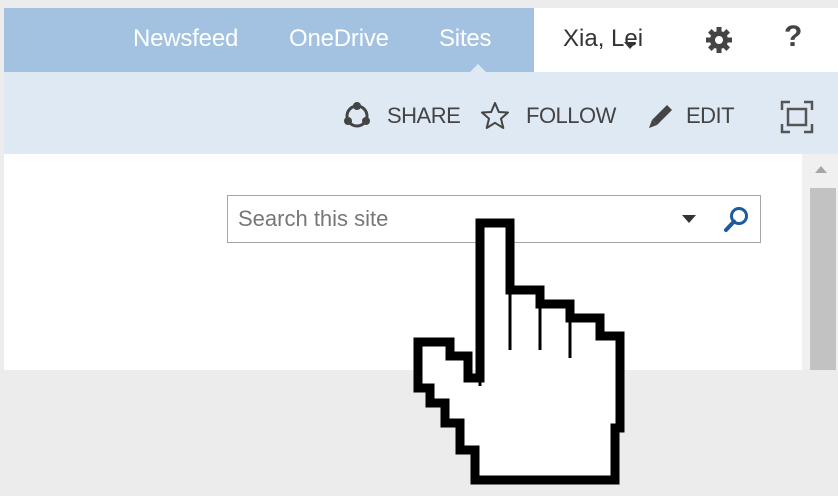  Describe the element at coordinates (793, 37) in the screenshot. I see `help-icon: ?` at that location.